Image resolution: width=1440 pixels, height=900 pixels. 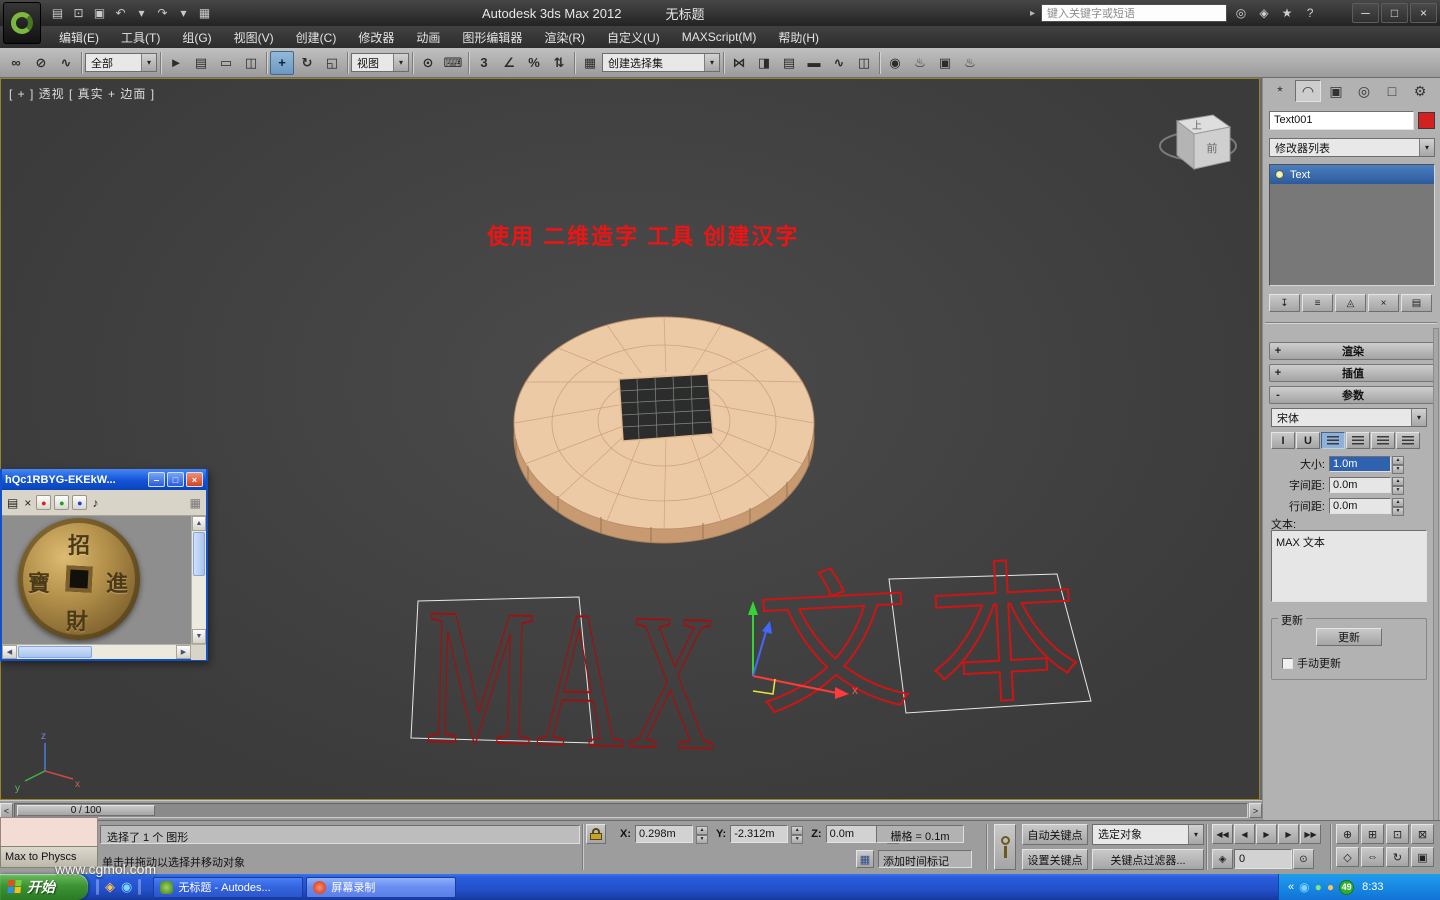 What do you see at coordinates (814, 63) in the screenshot?
I see `ribbon-toggle-icon: ▬` at bounding box center [814, 63].